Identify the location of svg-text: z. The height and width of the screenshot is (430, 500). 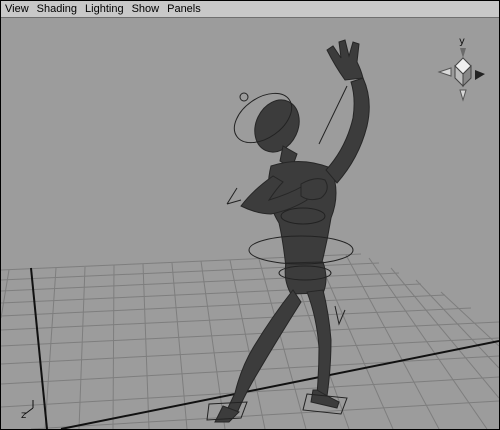
(23, 415).